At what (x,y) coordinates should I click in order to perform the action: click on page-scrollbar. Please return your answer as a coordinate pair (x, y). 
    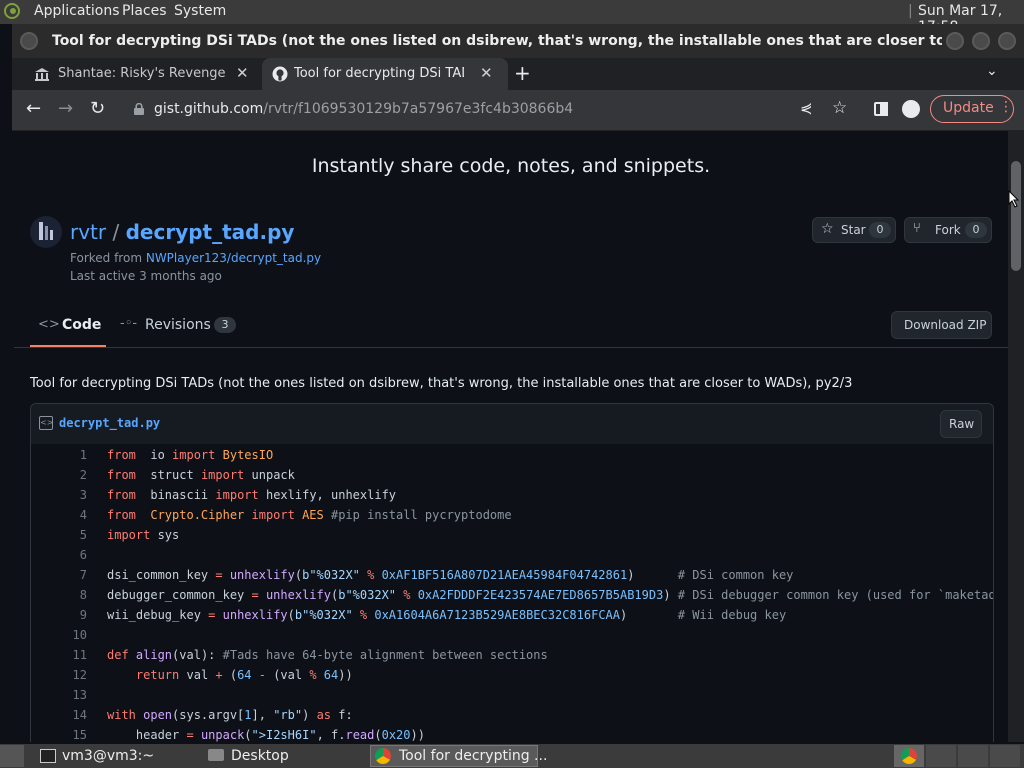
    Looking at the image, I should click on (1016, 436).